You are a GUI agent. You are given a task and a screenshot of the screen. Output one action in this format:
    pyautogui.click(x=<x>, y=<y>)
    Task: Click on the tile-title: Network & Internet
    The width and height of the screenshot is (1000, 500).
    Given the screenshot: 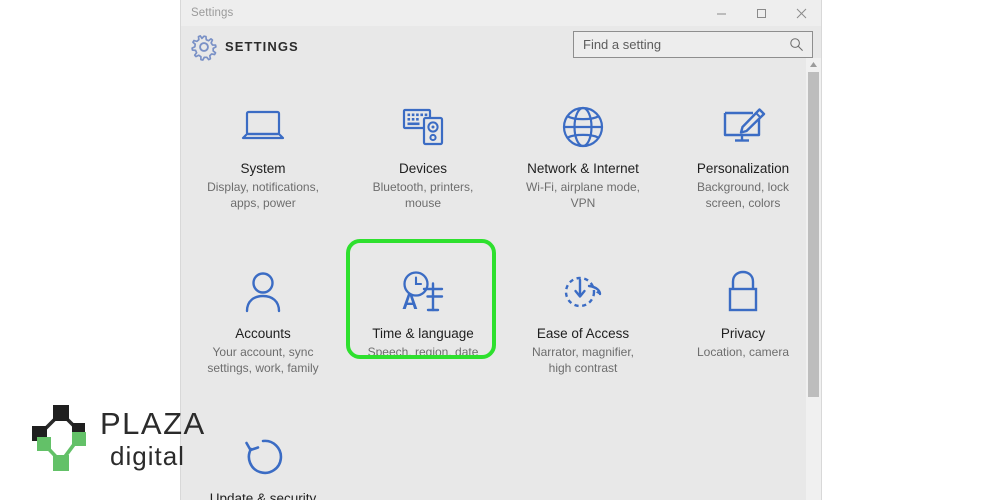 What is the action you would take?
    pyautogui.click(x=583, y=168)
    